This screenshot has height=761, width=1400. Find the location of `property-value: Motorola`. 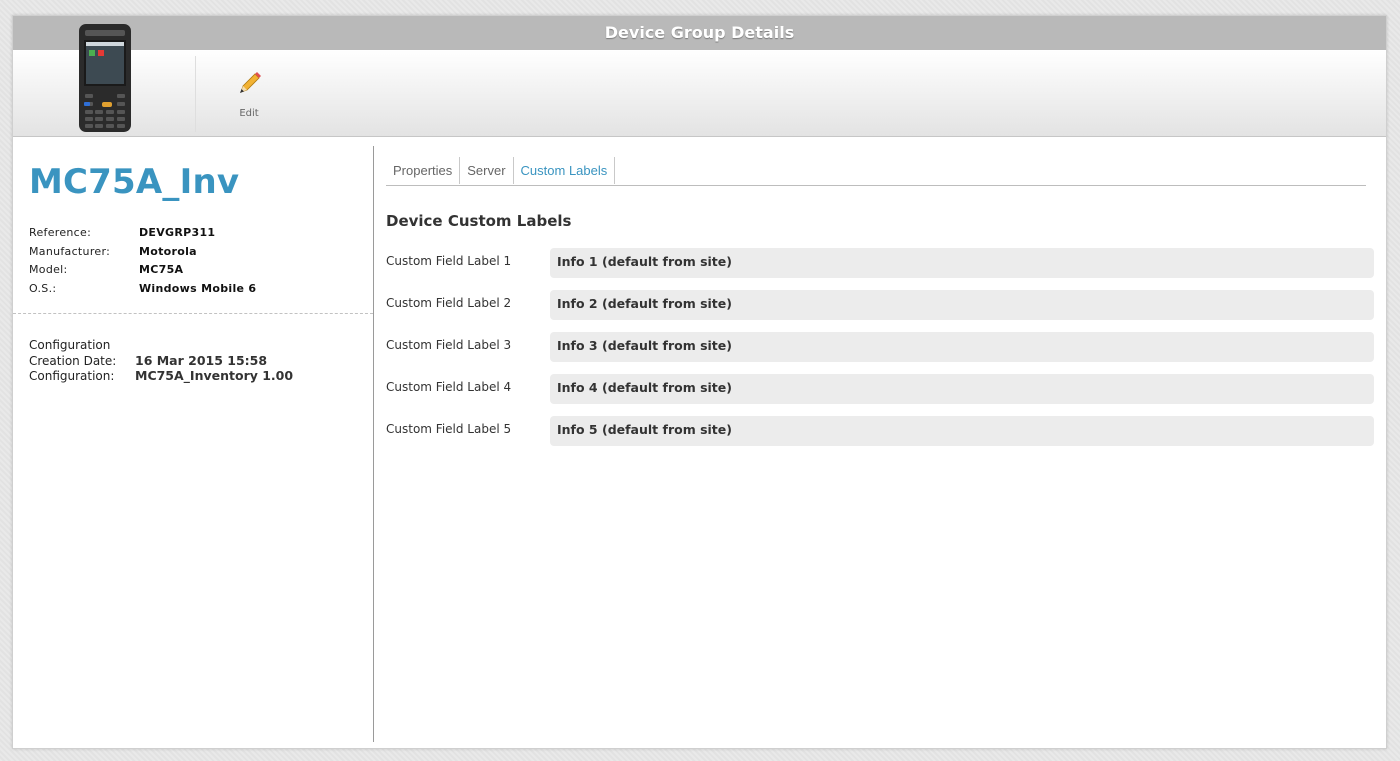

property-value: Motorola is located at coordinates (168, 251).